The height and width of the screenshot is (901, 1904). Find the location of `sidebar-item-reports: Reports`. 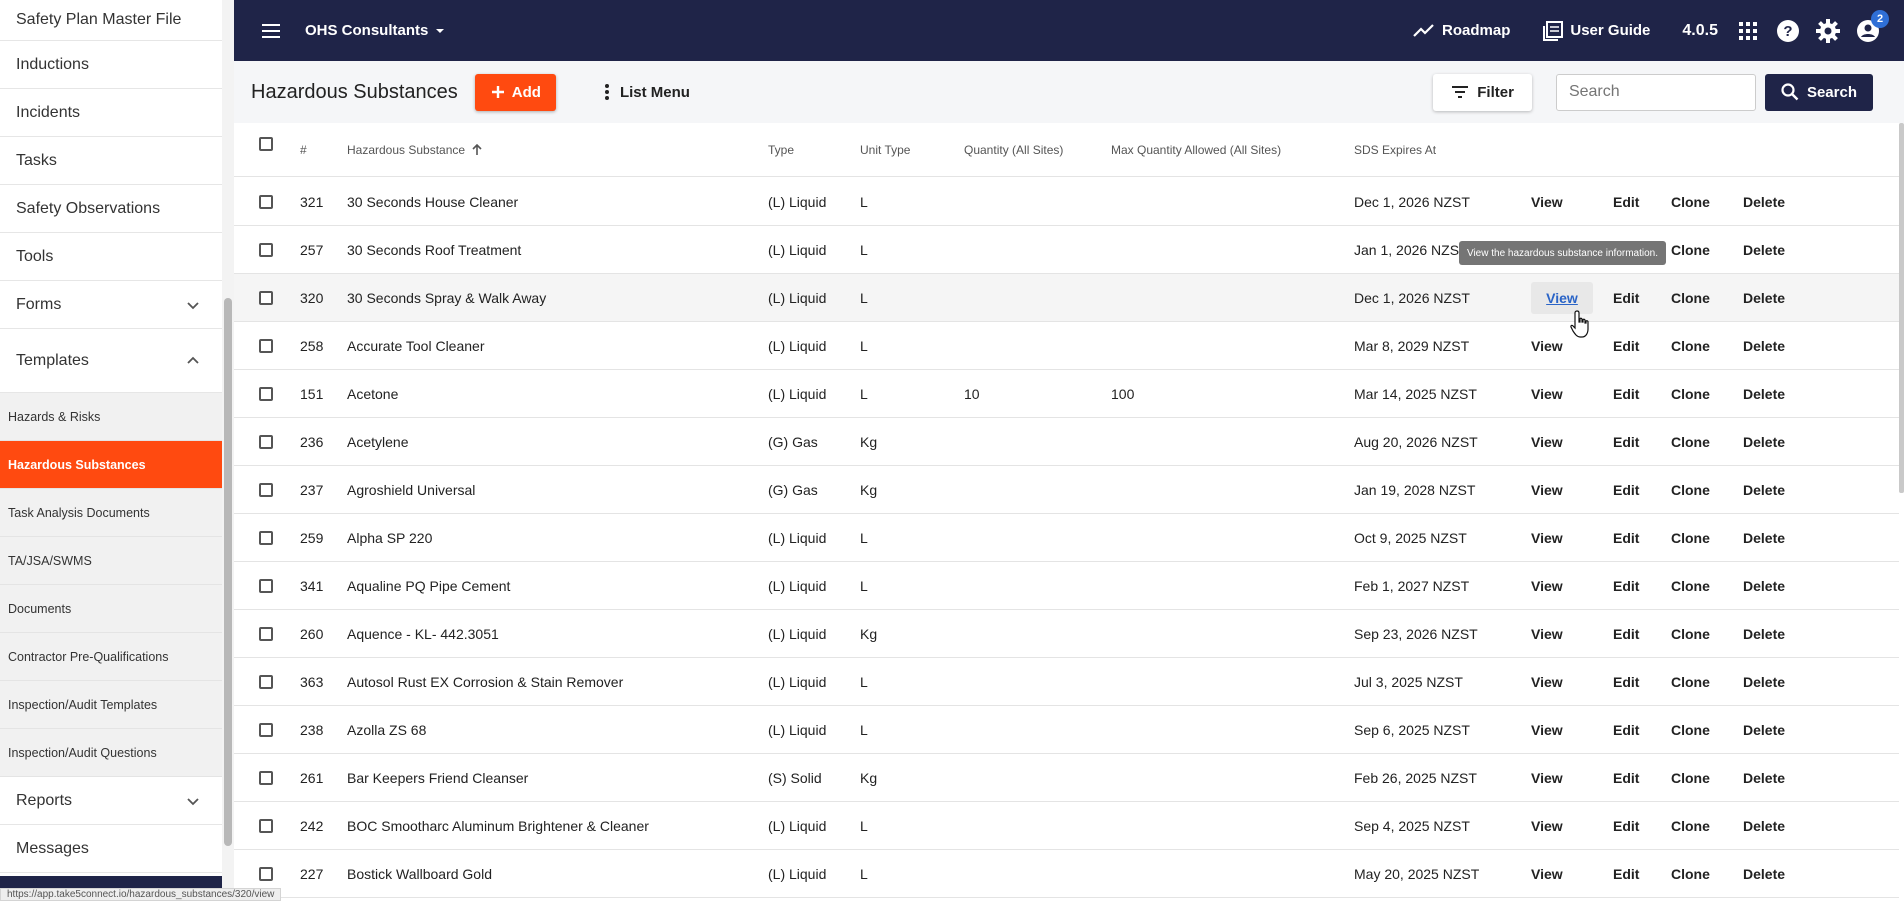

sidebar-item-reports: Reports is located at coordinates (111, 801).